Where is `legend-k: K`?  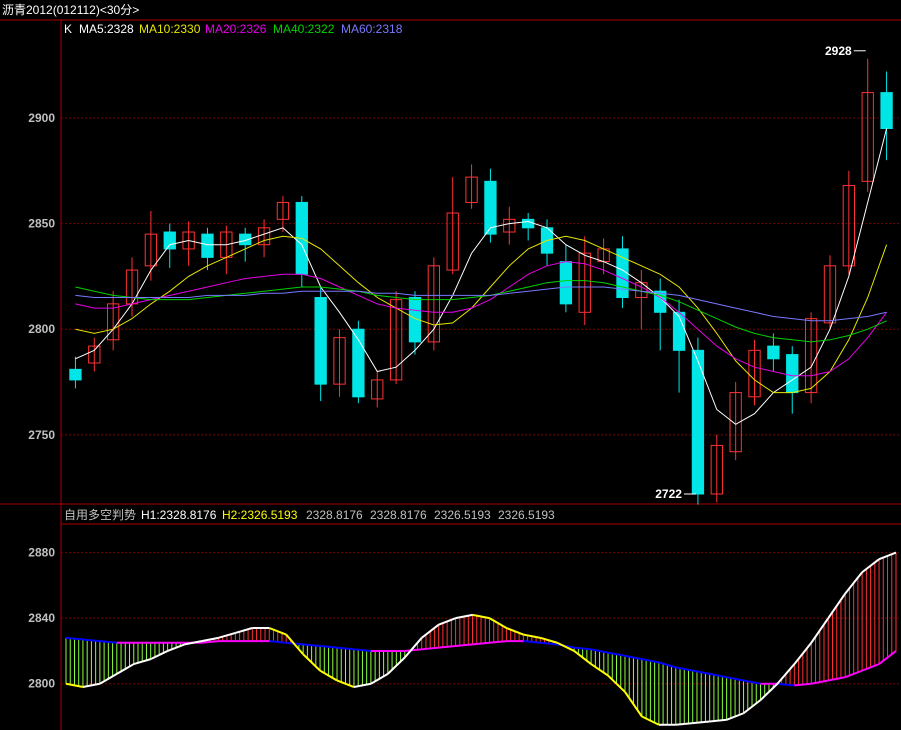
legend-k: K is located at coordinates (68, 29).